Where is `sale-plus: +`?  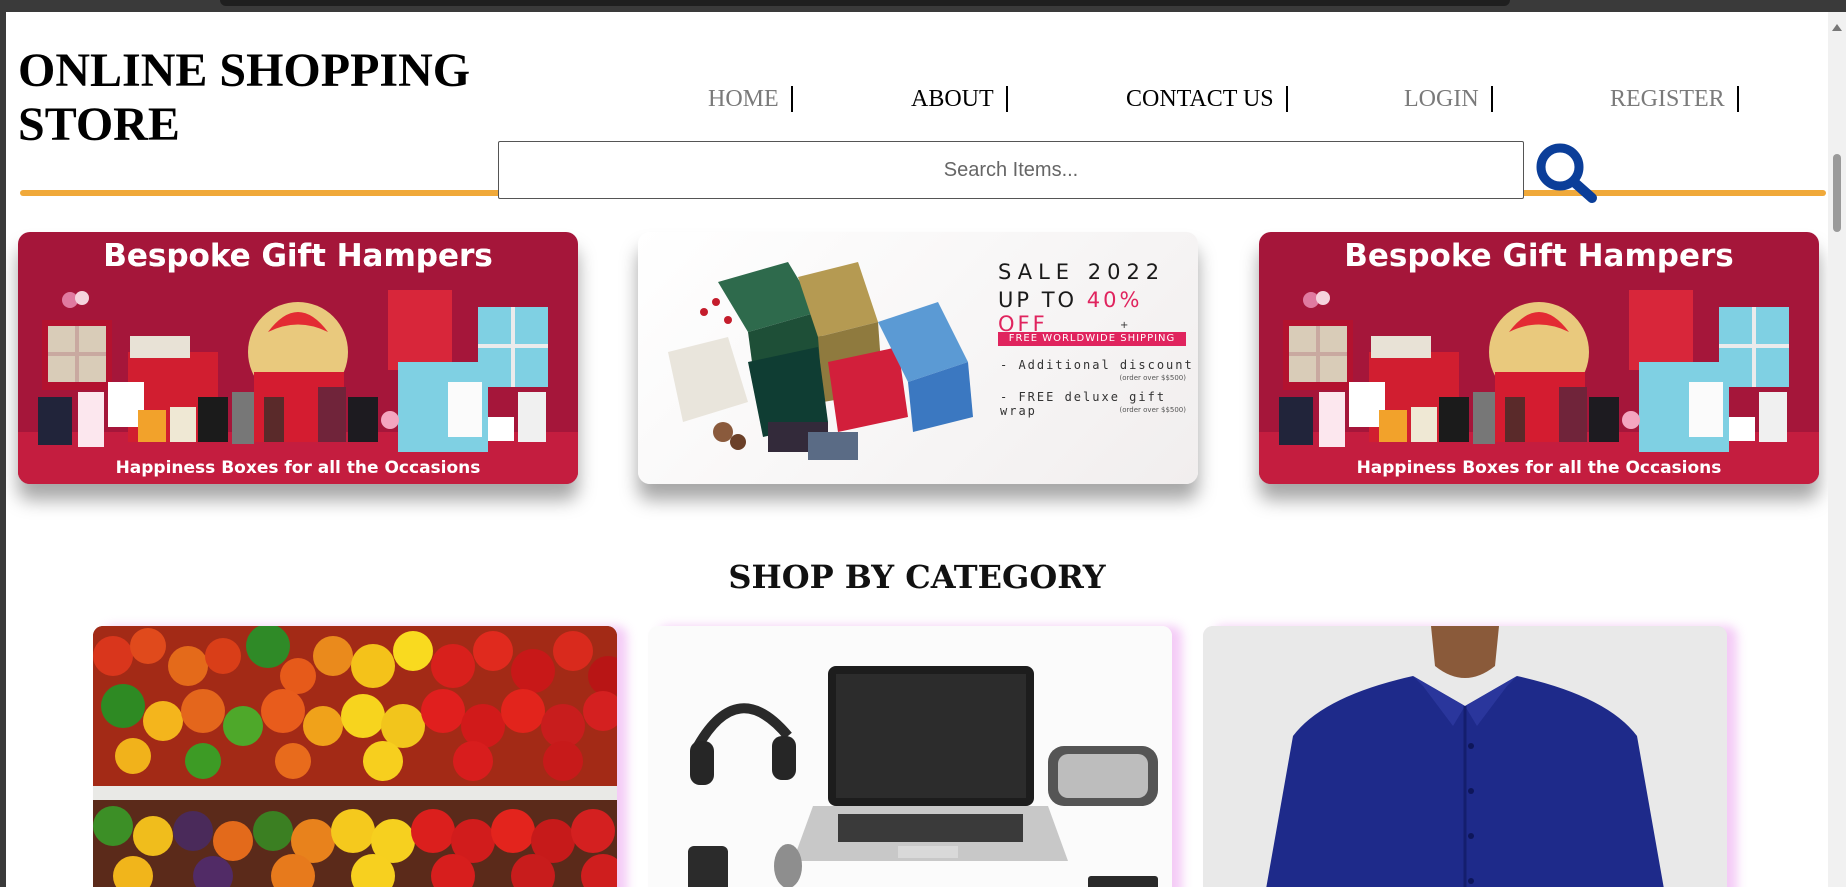
sale-plus: + is located at coordinates (1124, 325).